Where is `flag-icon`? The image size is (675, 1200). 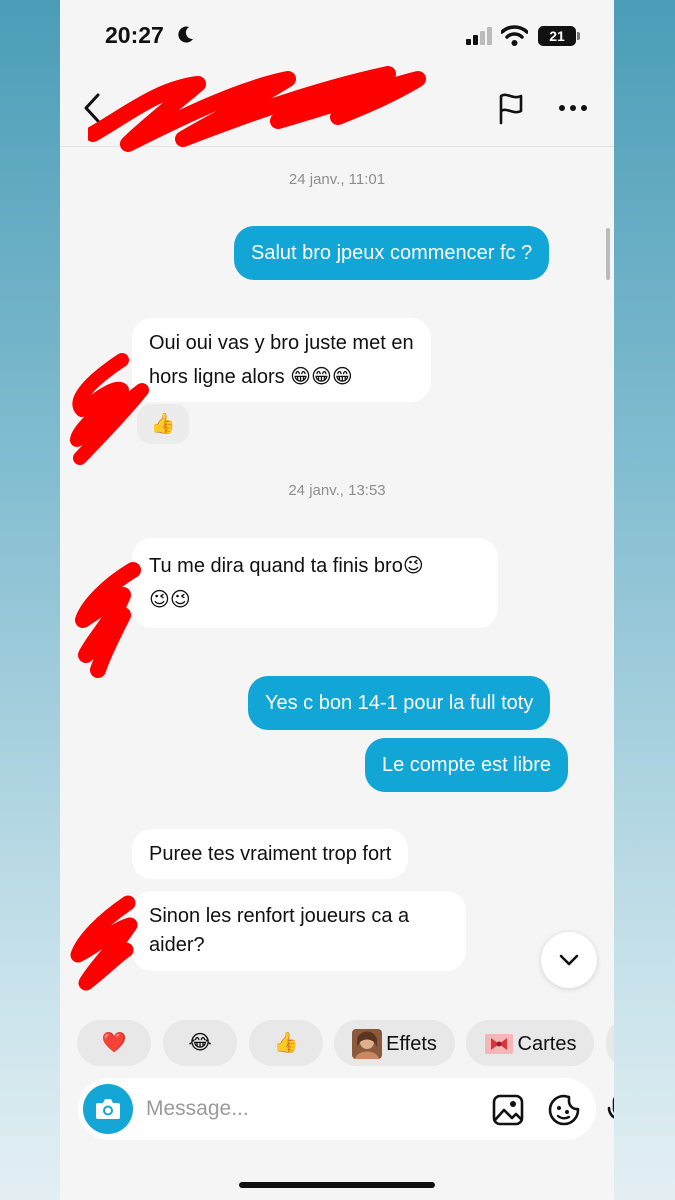
flag-icon is located at coordinates (511, 108).